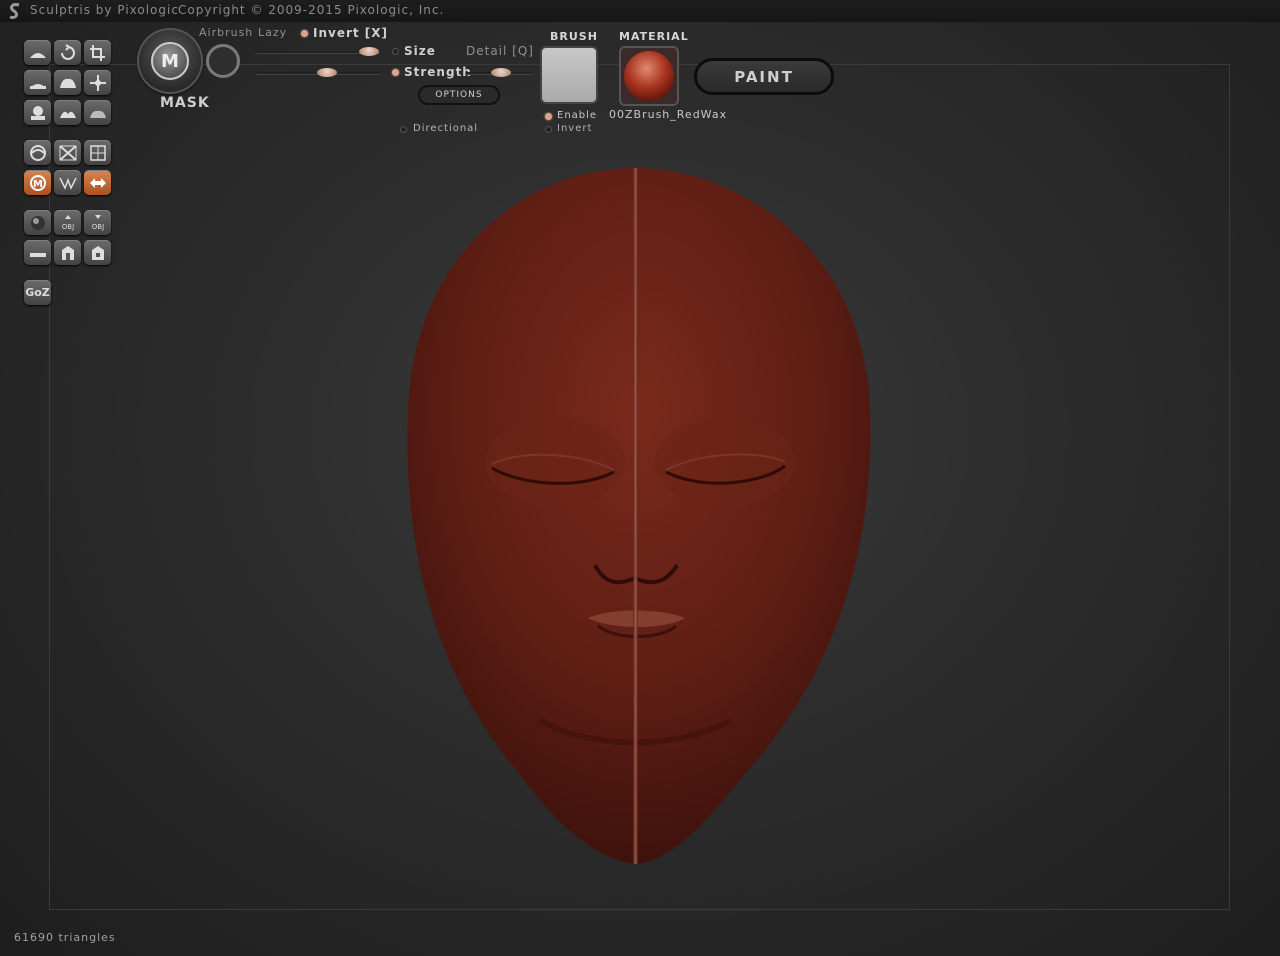 This screenshot has width=1280, height=956. Describe the element at coordinates (764, 76) in the screenshot. I see `paint-button: PAINT` at that location.